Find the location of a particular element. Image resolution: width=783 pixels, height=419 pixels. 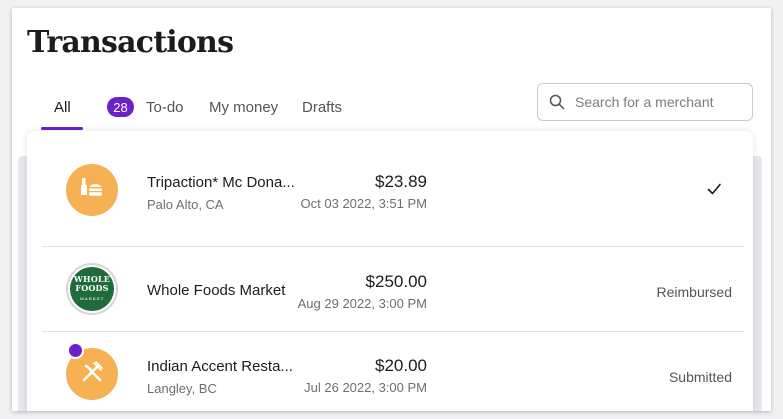

tab-drafts: Drafts is located at coordinates (322, 107).